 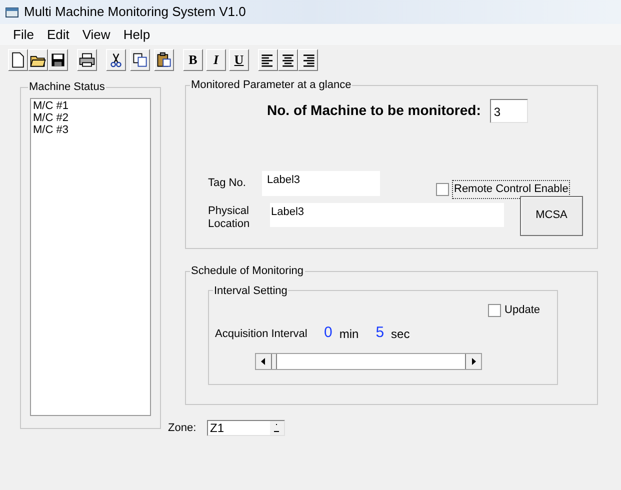 I want to click on zone-label: Zone:, so click(x=183, y=428).